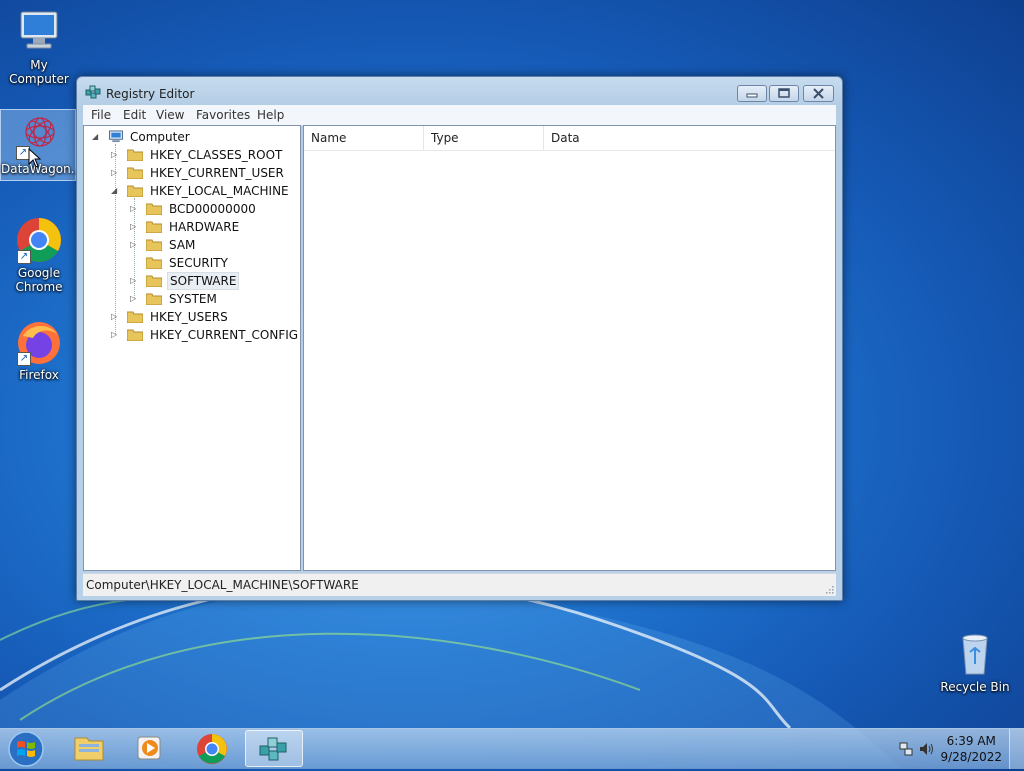  What do you see at coordinates (484, 138) in the screenshot?
I see `column-header-type: Type` at bounding box center [484, 138].